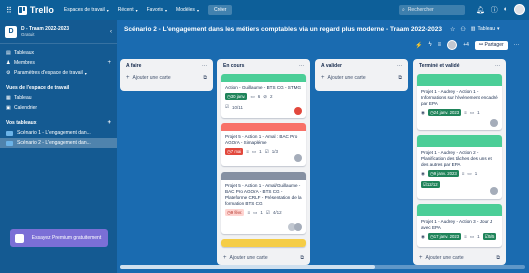 This screenshot has height=273, width=529. What do you see at coordinates (86, 10) in the screenshot?
I see `menu-workspaces: Espaces de travail ▾` at bounding box center [86, 10].